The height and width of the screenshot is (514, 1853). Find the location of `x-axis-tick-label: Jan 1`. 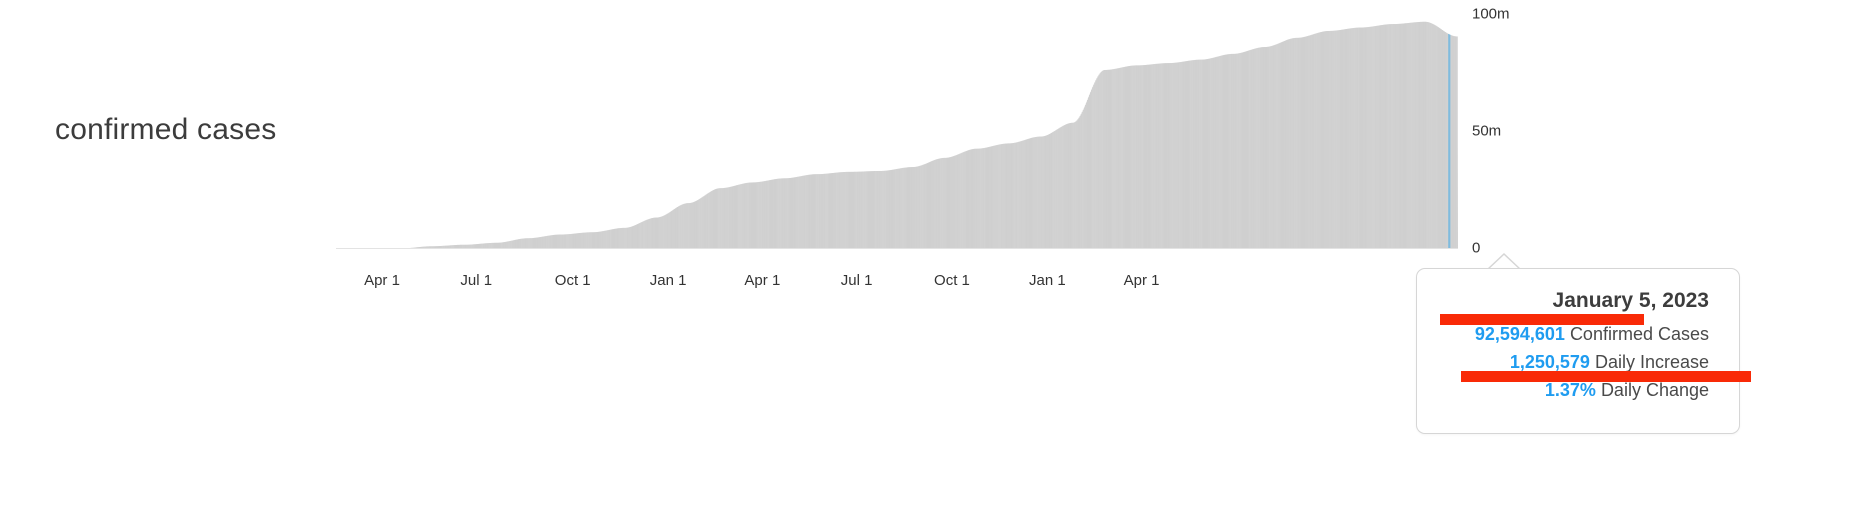

x-axis-tick-label: Jan 1 is located at coordinates (1047, 280).